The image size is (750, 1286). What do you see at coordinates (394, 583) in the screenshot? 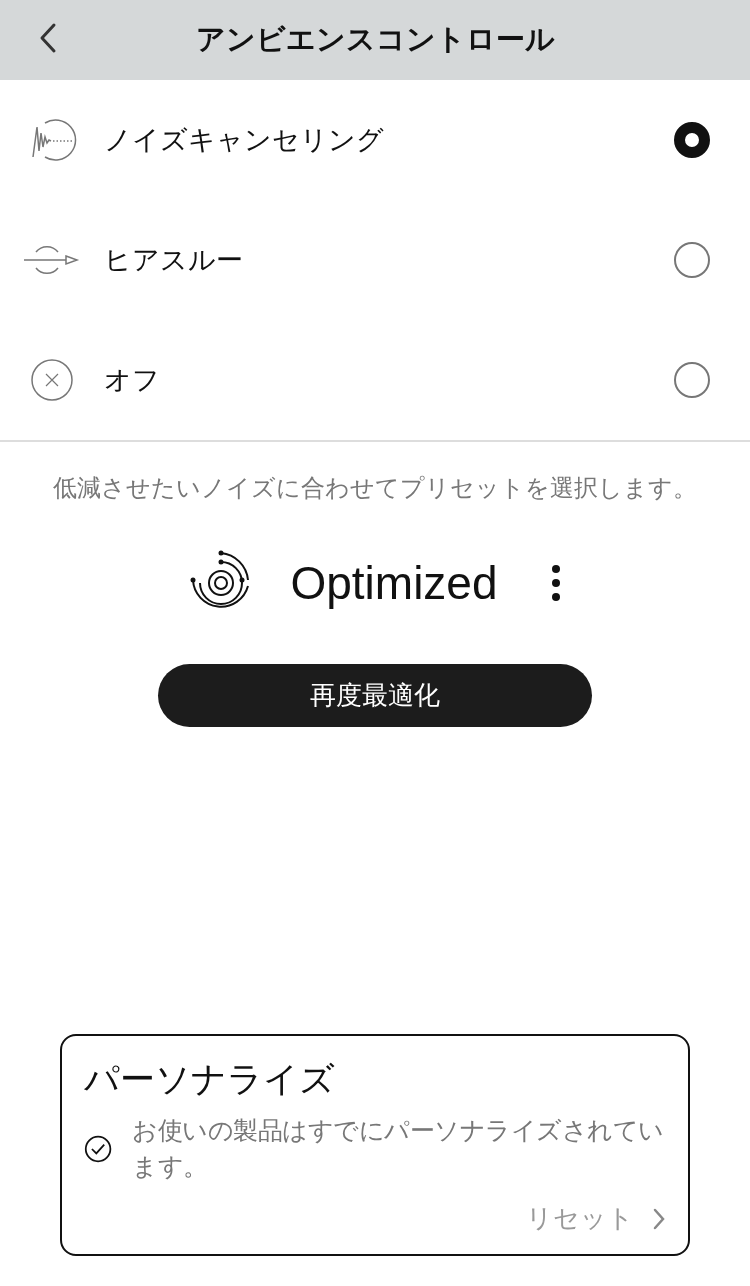
I see `preset-name: Optimized` at bounding box center [394, 583].